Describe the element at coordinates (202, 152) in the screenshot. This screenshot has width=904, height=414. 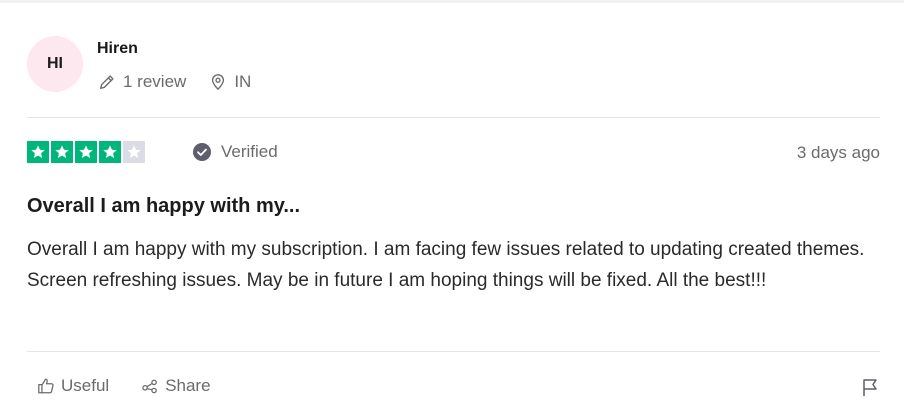
I see `verified-check-icon` at that location.